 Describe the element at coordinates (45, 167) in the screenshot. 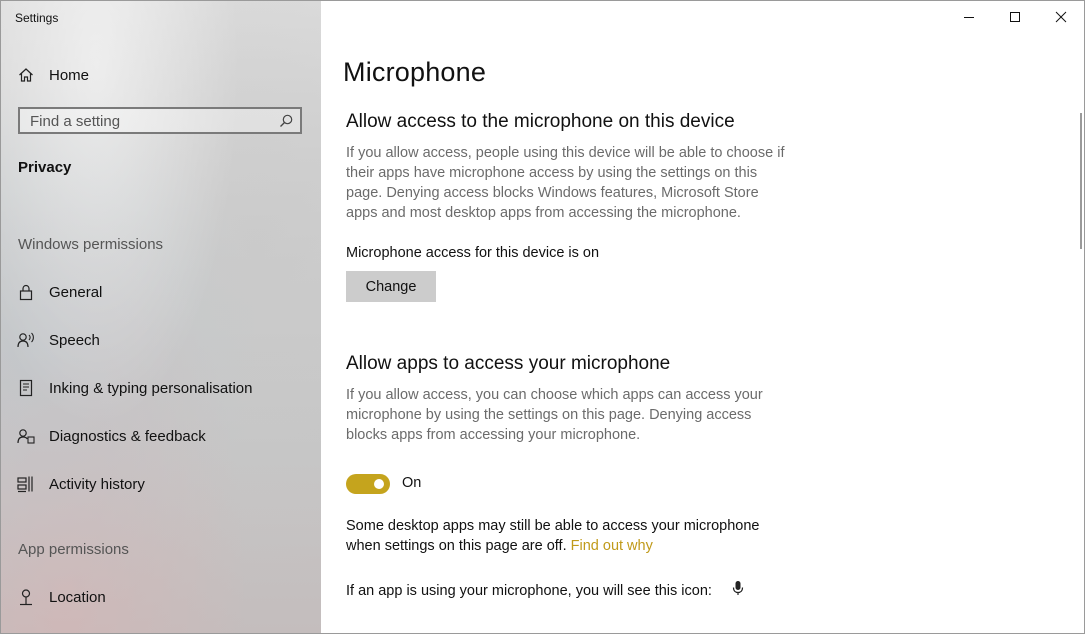

I see `category-title: Privacy` at that location.